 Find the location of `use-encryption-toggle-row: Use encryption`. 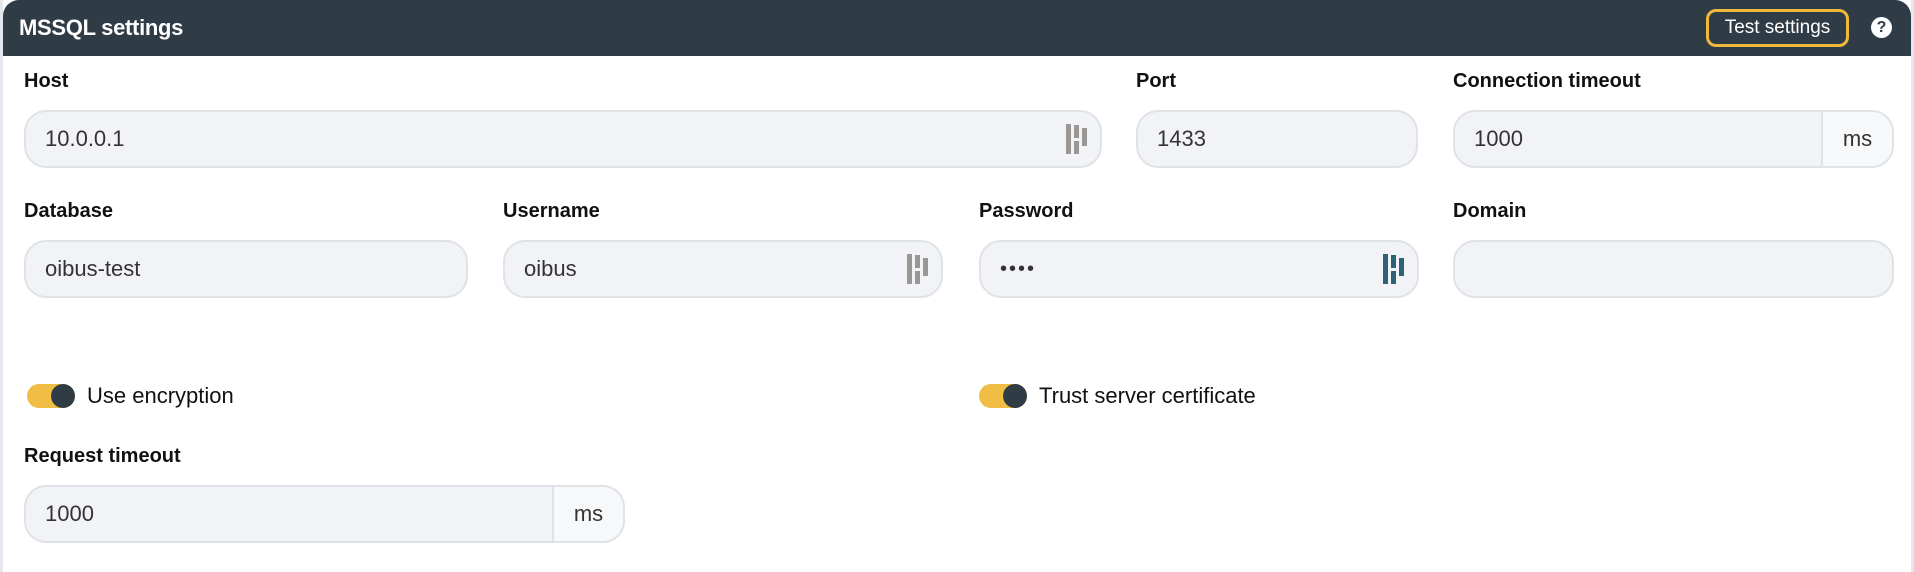

use-encryption-toggle-row: Use encryption is located at coordinates (130, 396).